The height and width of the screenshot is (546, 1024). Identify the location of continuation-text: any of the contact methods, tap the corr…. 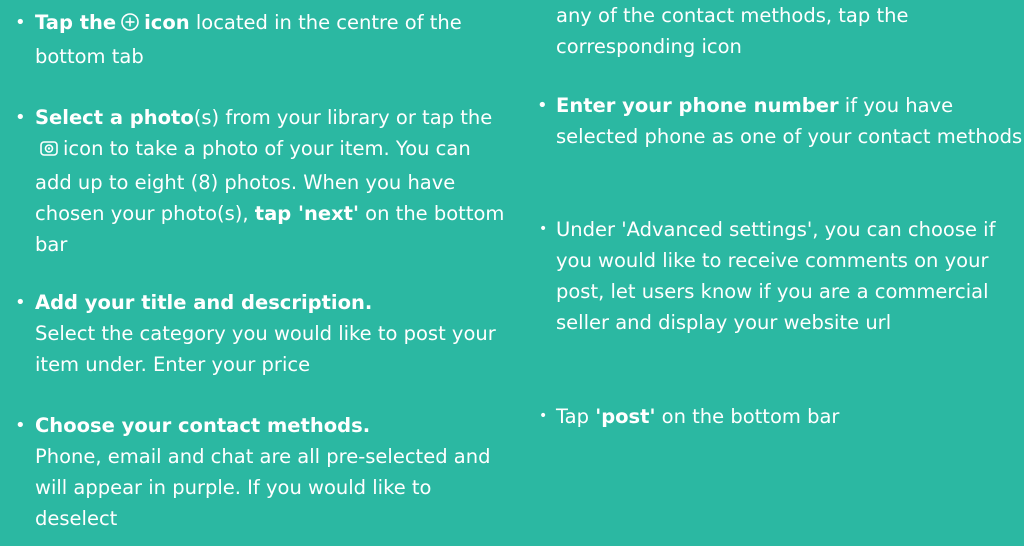
(732, 31).